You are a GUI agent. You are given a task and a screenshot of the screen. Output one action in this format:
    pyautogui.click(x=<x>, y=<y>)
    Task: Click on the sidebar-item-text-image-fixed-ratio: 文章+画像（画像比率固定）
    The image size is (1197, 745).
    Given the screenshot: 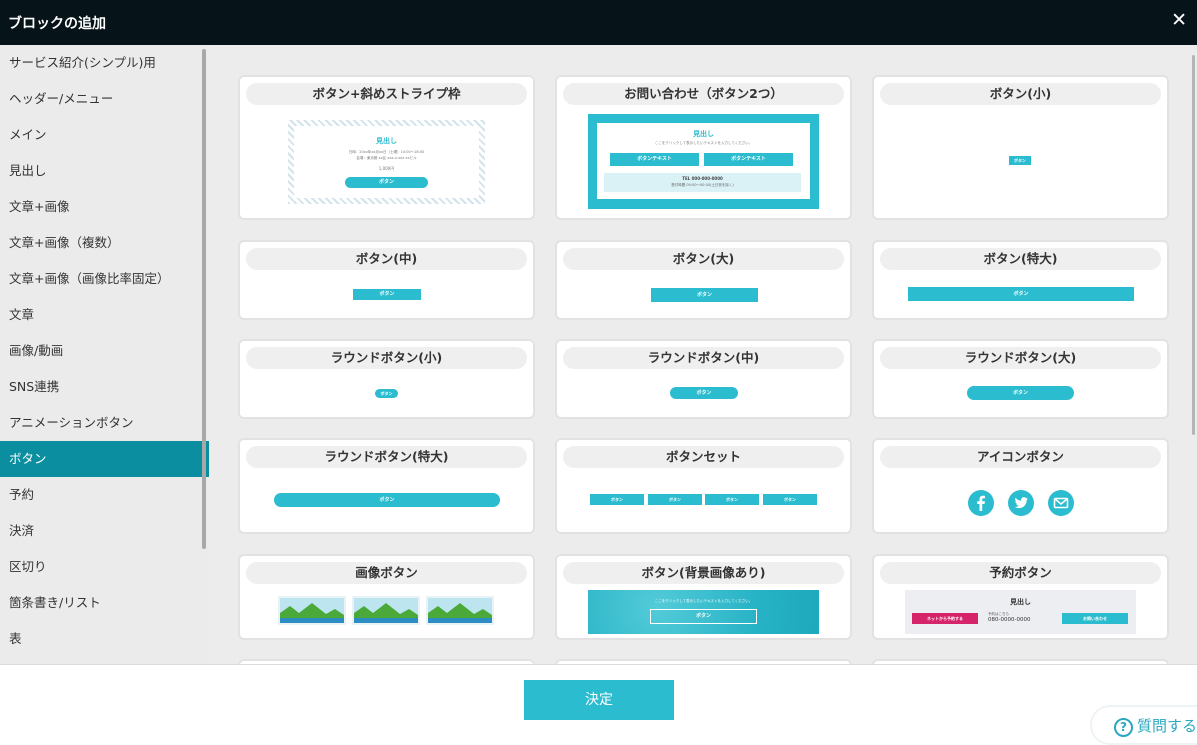 What is the action you would take?
    pyautogui.click(x=104, y=279)
    